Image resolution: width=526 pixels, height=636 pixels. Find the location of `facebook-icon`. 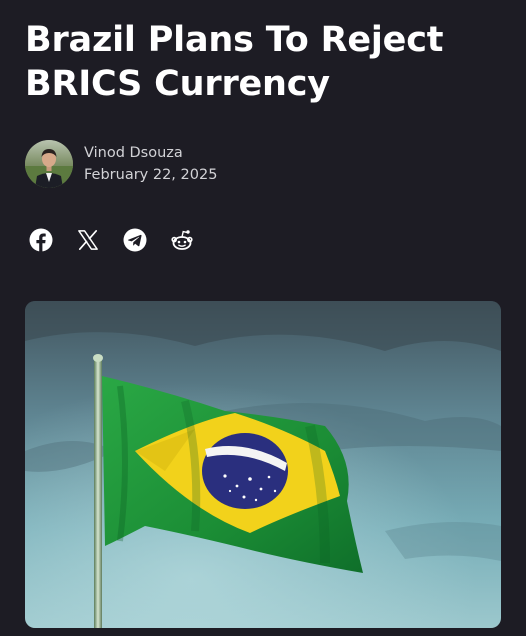

facebook-icon is located at coordinates (41, 240).